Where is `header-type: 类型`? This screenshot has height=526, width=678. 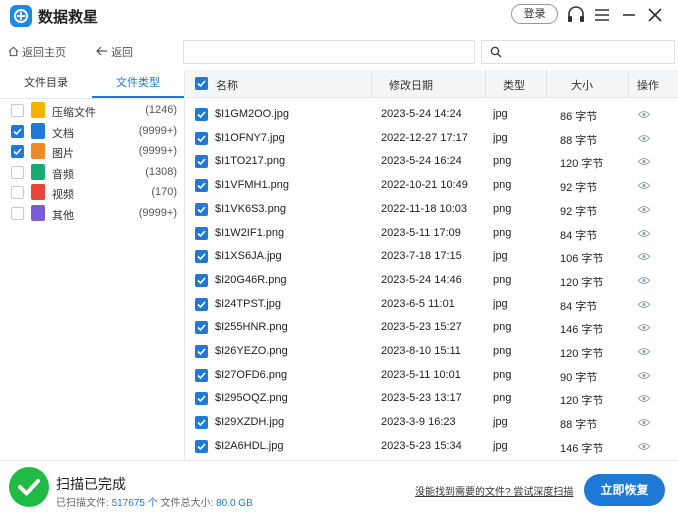 header-type: 类型 is located at coordinates (514, 85).